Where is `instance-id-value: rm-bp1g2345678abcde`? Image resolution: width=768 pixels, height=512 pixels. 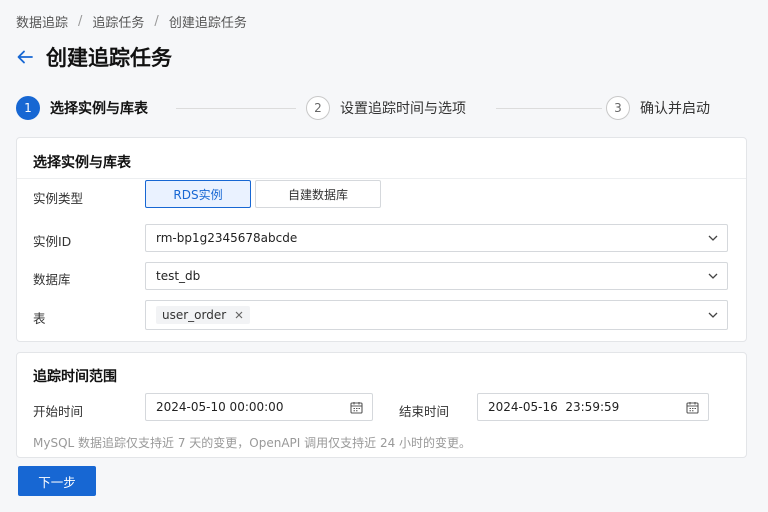
instance-id-value: rm-bp1g2345678abcde is located at coordinates (227, 238).